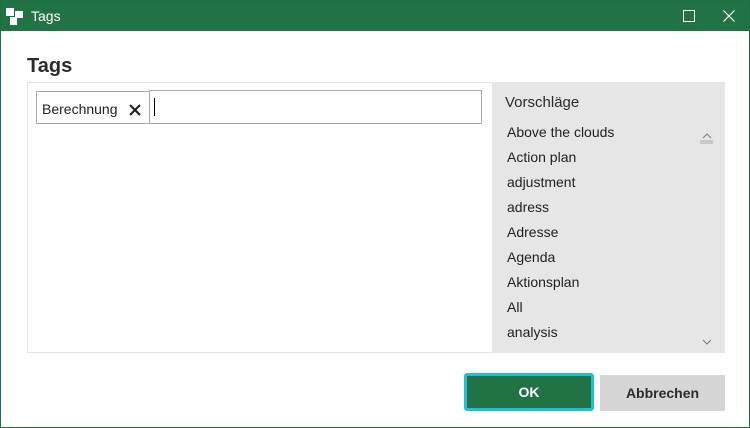 This screenshot has width=750, height=428. I want to click on close-button, so click(729, 16).